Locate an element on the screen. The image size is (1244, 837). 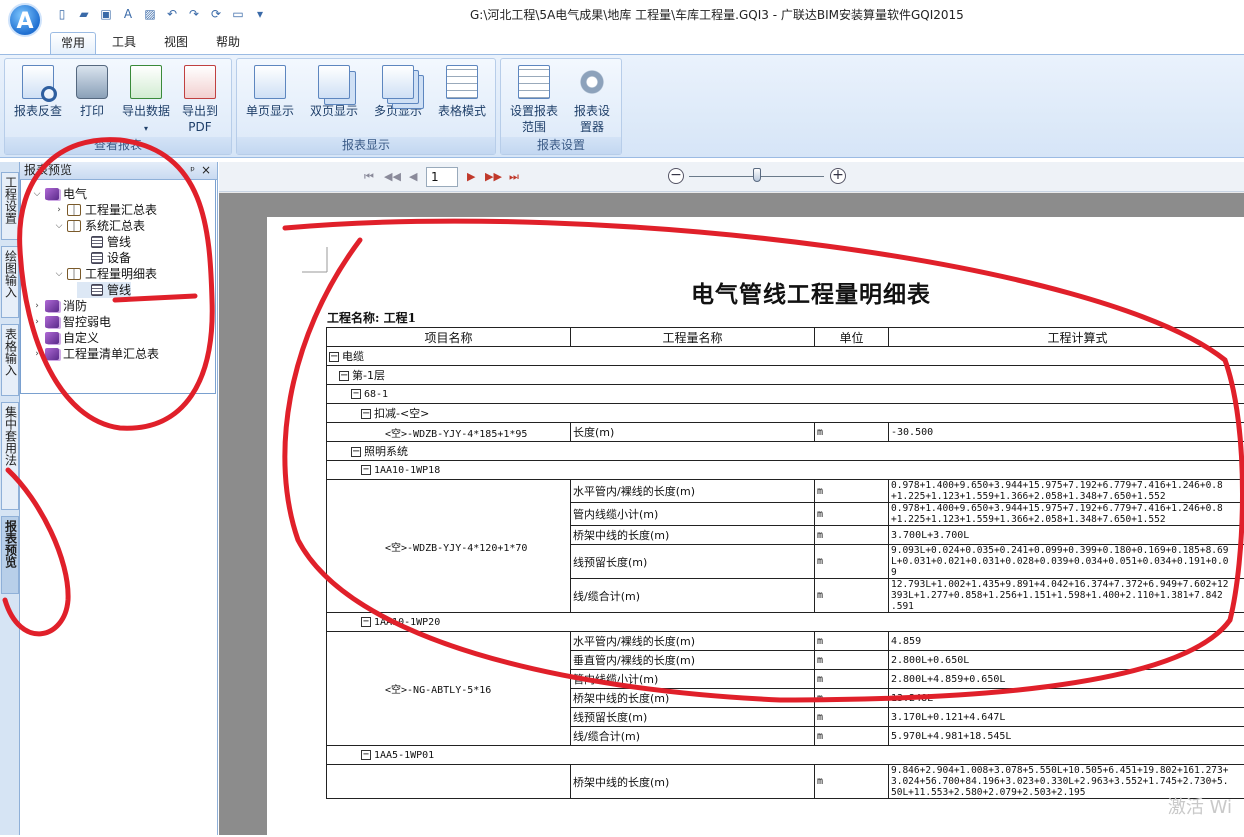
refresh-icon: ⟳ is located at coordinates (216, 14).